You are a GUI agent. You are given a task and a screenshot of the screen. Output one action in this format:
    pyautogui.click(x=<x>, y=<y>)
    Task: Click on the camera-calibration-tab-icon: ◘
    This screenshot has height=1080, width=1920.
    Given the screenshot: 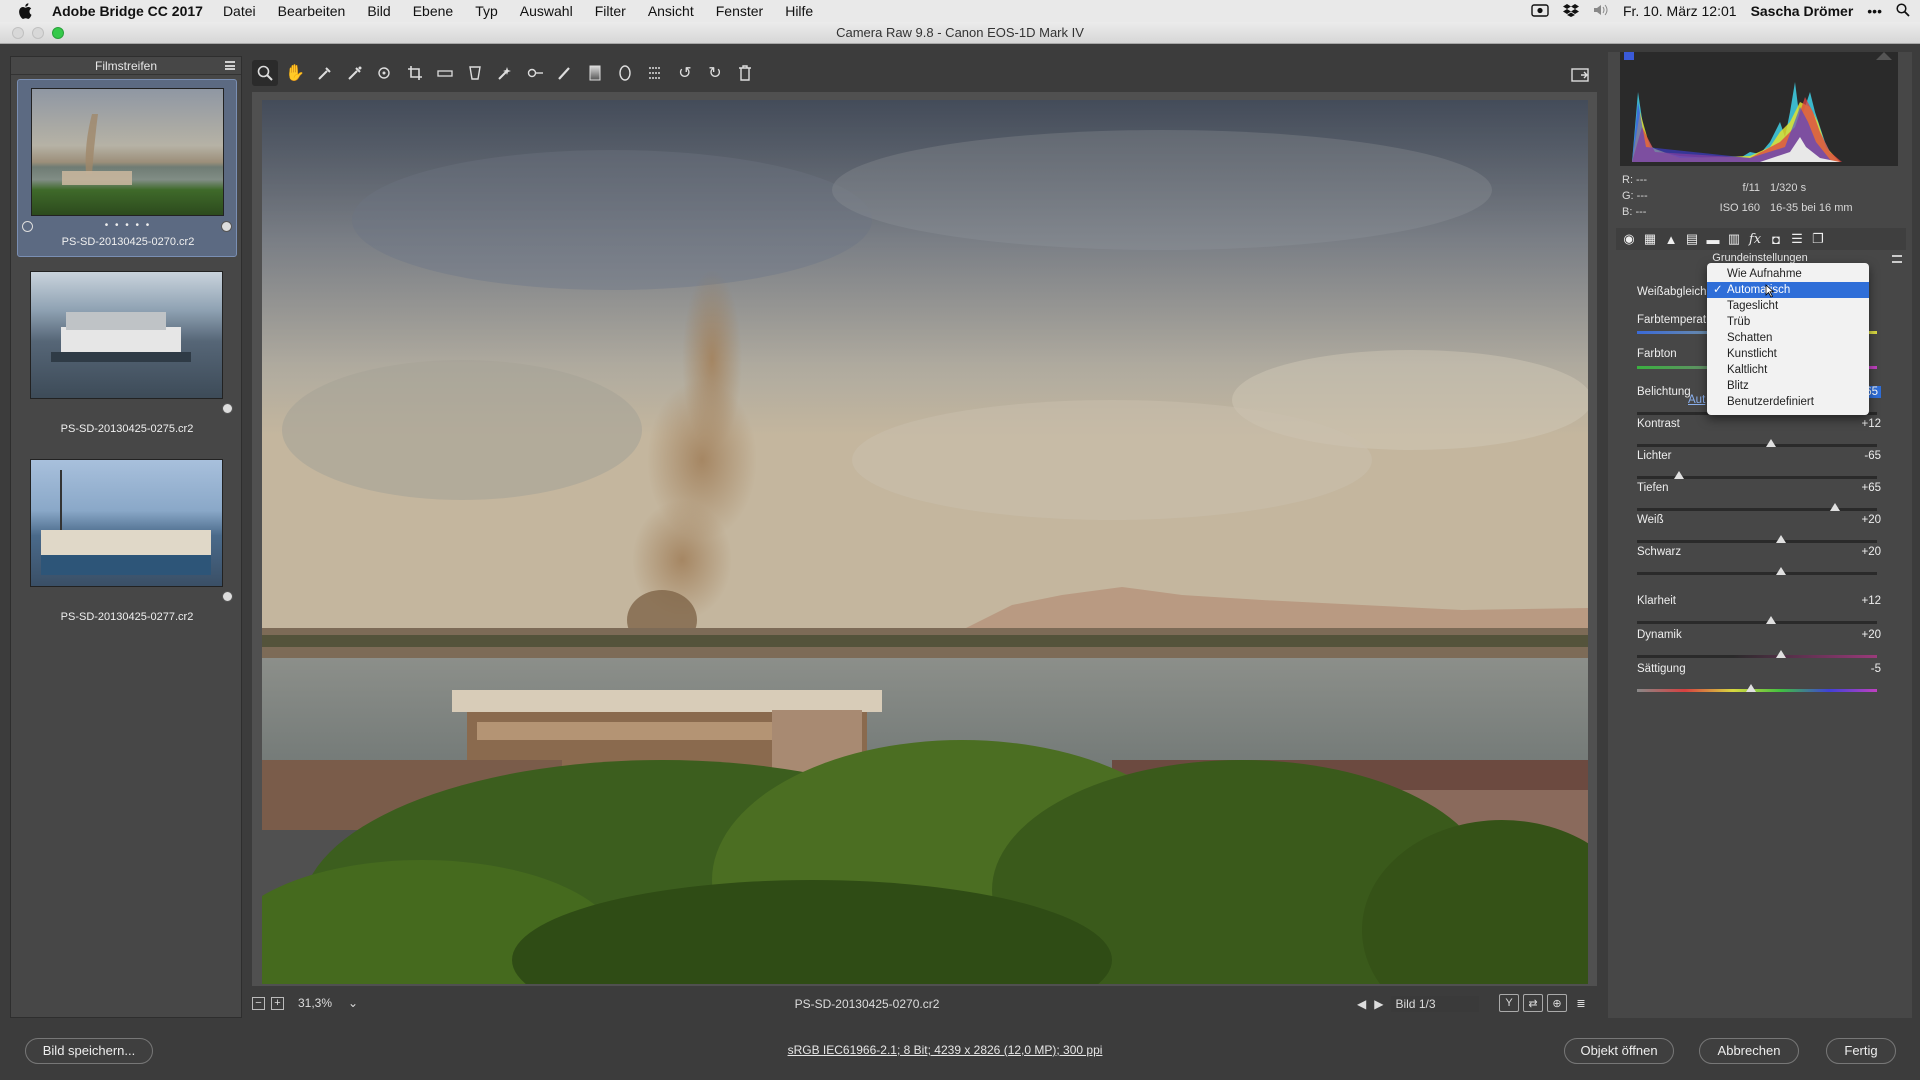 What is the action you would take?
    pyautogui.click(x=1776, y=239)
    